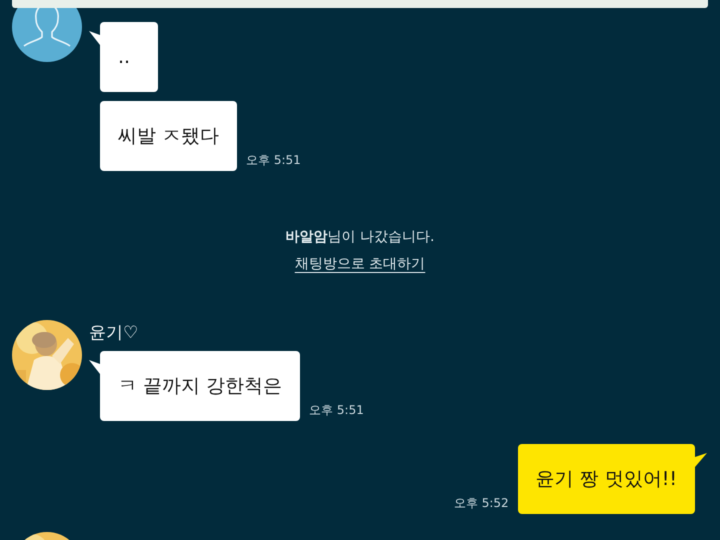 This screenshot has width=720, height=540. Describe the element at coordinates (481, 503) in the screenshot. I see `message-time: 오후 5:52` at that location.